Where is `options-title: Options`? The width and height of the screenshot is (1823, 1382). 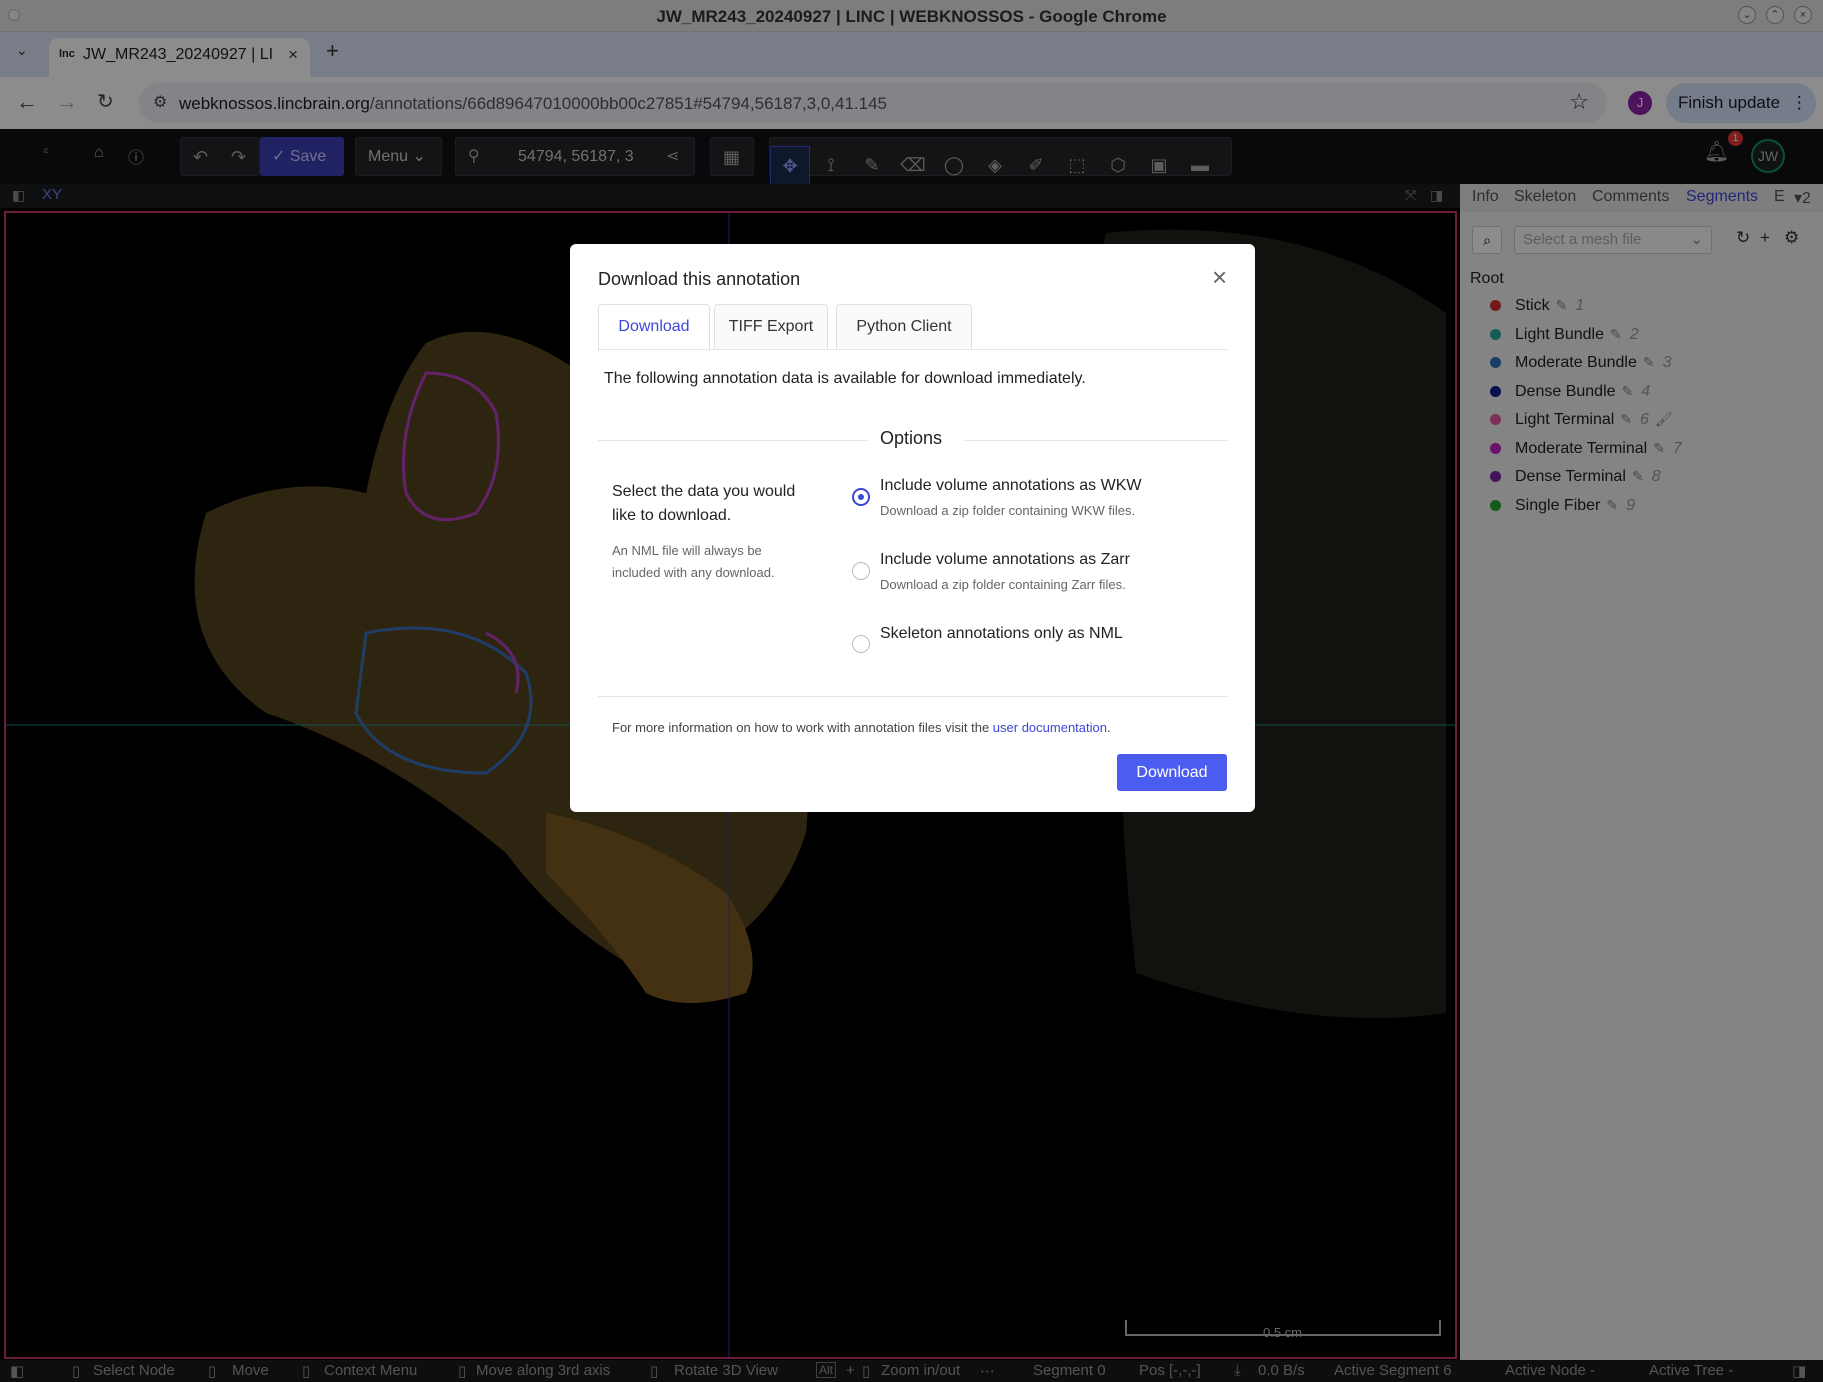 options-title: Options is located at coordinates (911, 438).